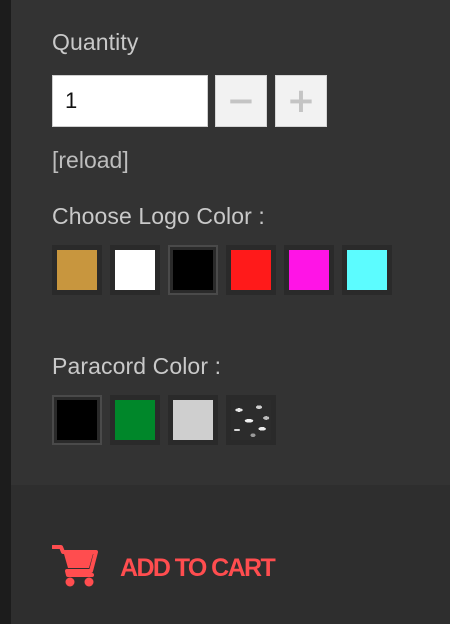 The width and height of the screenshot is (450, 624). I want to click on reload-link: [reload], so click(90, 160).